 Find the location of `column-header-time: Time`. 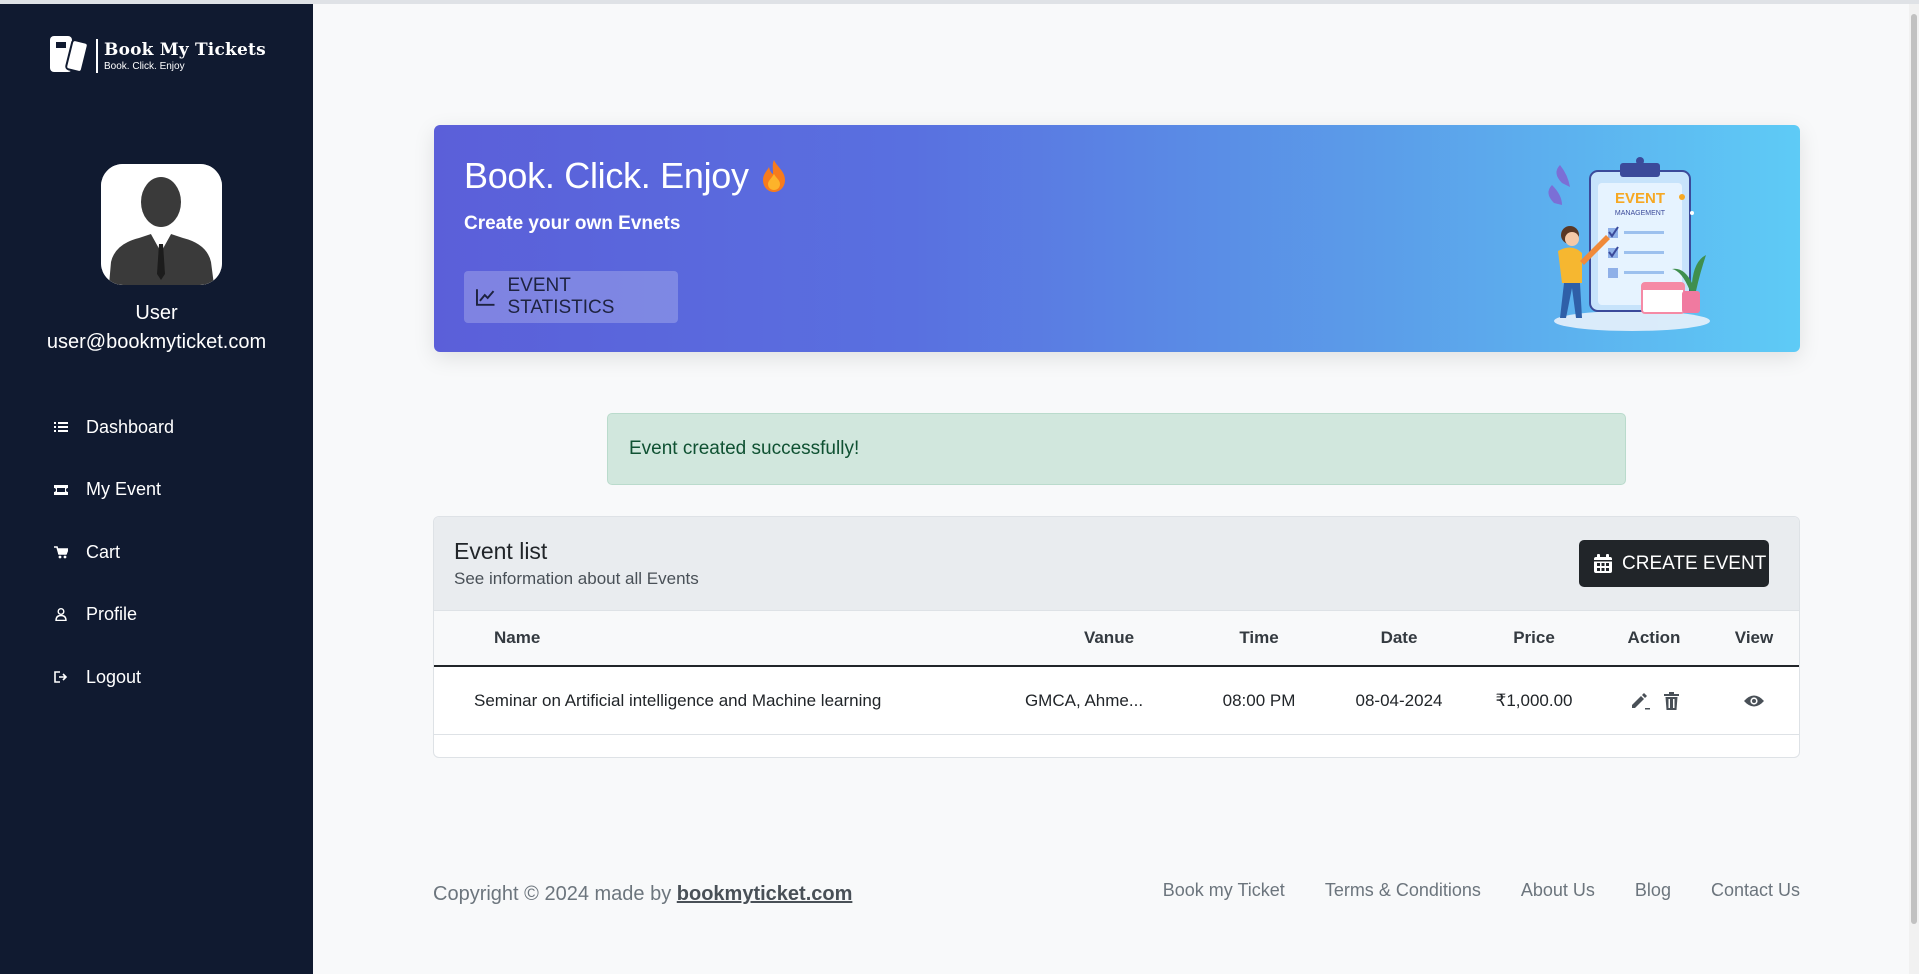

column-header-time: Time is located at coordinates (1259, 637).